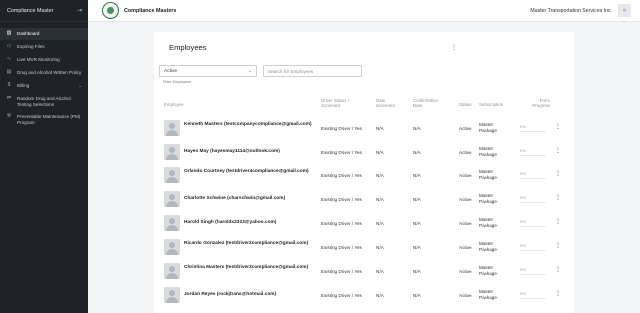 The height and width of the screenshot is (313, 640). Describe the element at coordinates (249, 295) in the screenshot. I see `employee-name: Jordan Reyes (rockjtrans@hotmail.com)` at that location.